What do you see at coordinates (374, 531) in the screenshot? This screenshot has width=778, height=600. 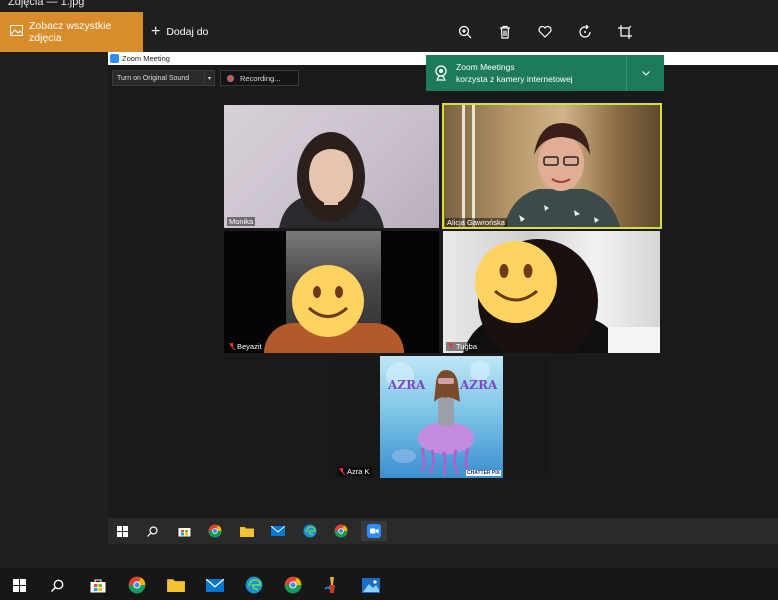 I see `zoom-icon` at bounding box center [374, 531].